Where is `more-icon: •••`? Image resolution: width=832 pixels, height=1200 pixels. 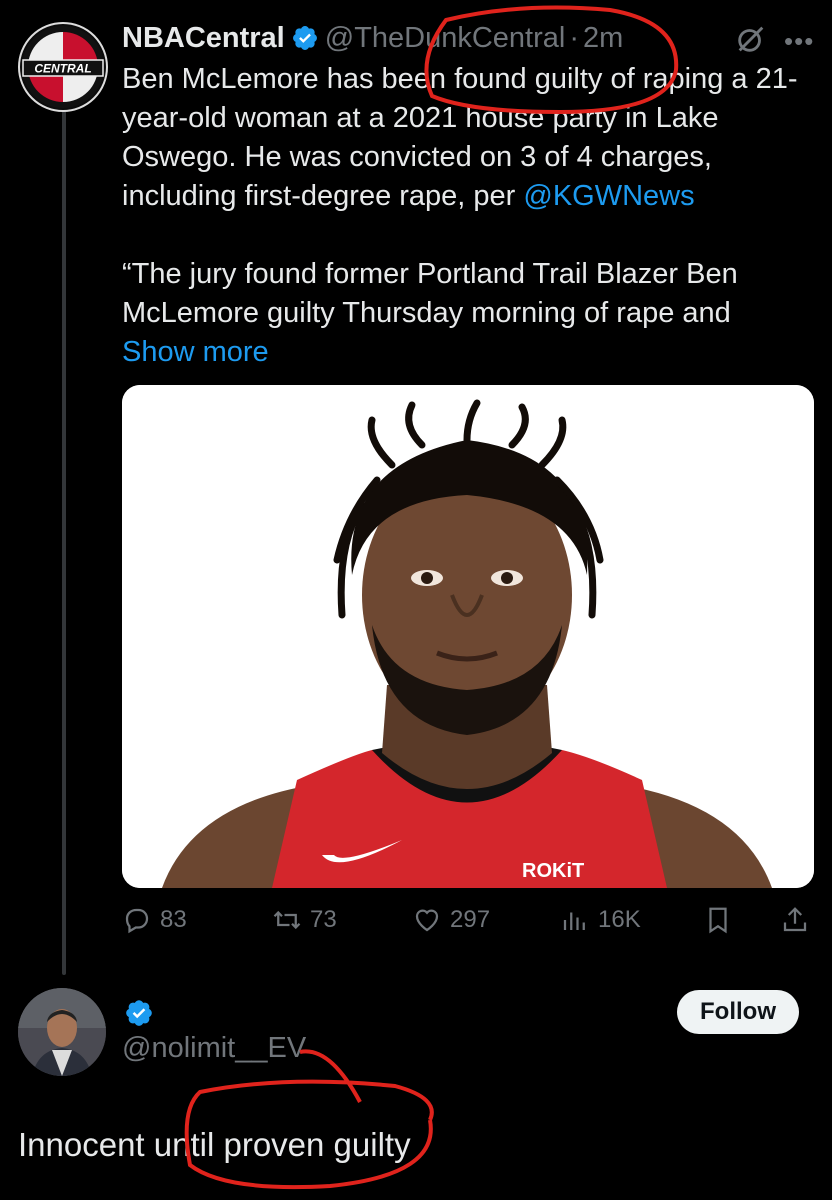
more-icon: ••• is located at coordinates (801, 41).